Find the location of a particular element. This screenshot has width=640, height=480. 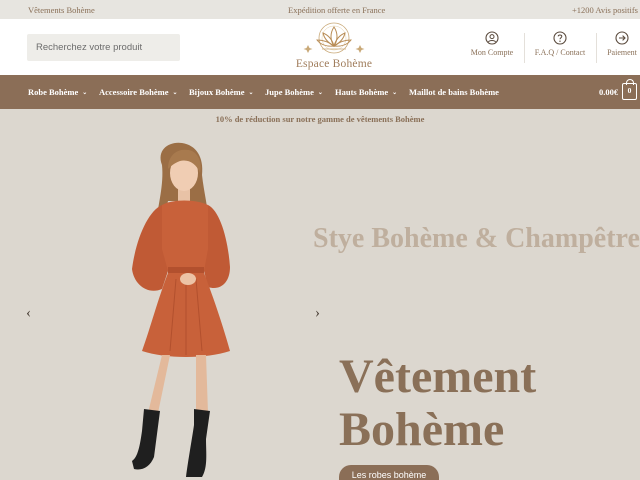

search-input: Recherchez votre produit is located at coordinates (103, 47).